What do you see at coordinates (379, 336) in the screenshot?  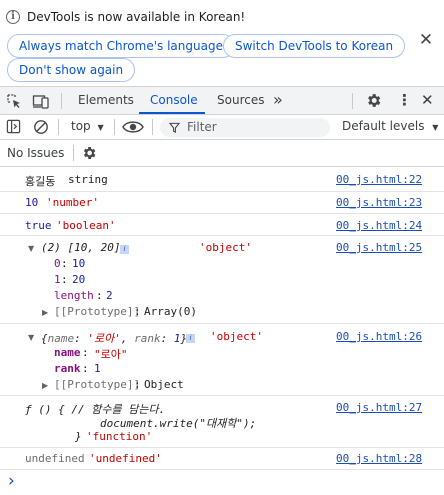 I see `source-link: 00_js.html:26` at bounding box center [379, 336].